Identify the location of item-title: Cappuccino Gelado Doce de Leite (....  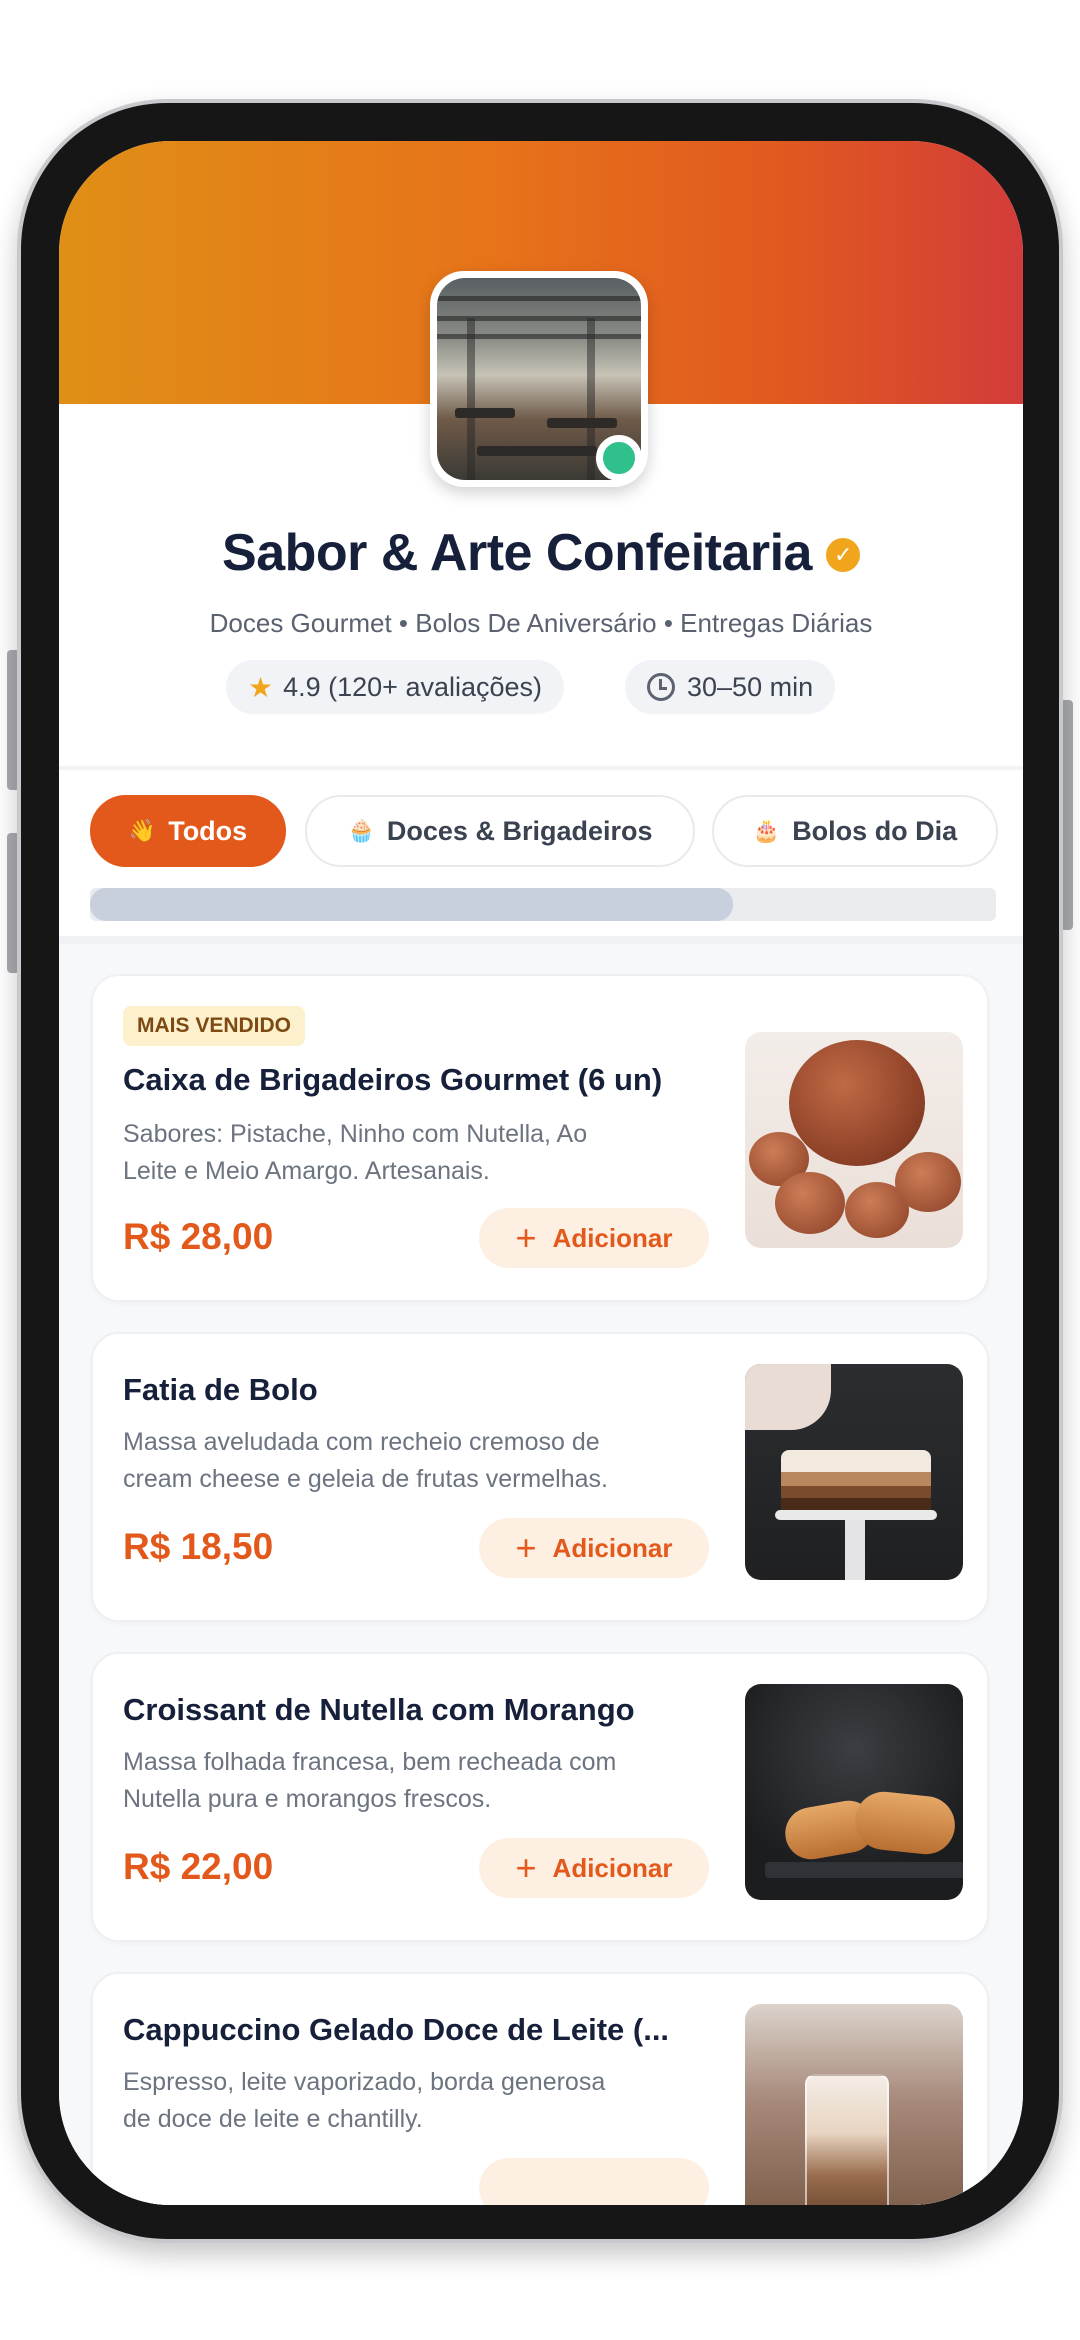
(396, 2029).